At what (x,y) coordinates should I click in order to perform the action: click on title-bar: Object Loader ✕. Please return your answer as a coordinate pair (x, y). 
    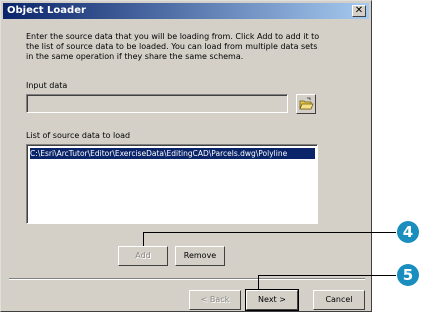
    Looking at the image, I should click on (186, 11).